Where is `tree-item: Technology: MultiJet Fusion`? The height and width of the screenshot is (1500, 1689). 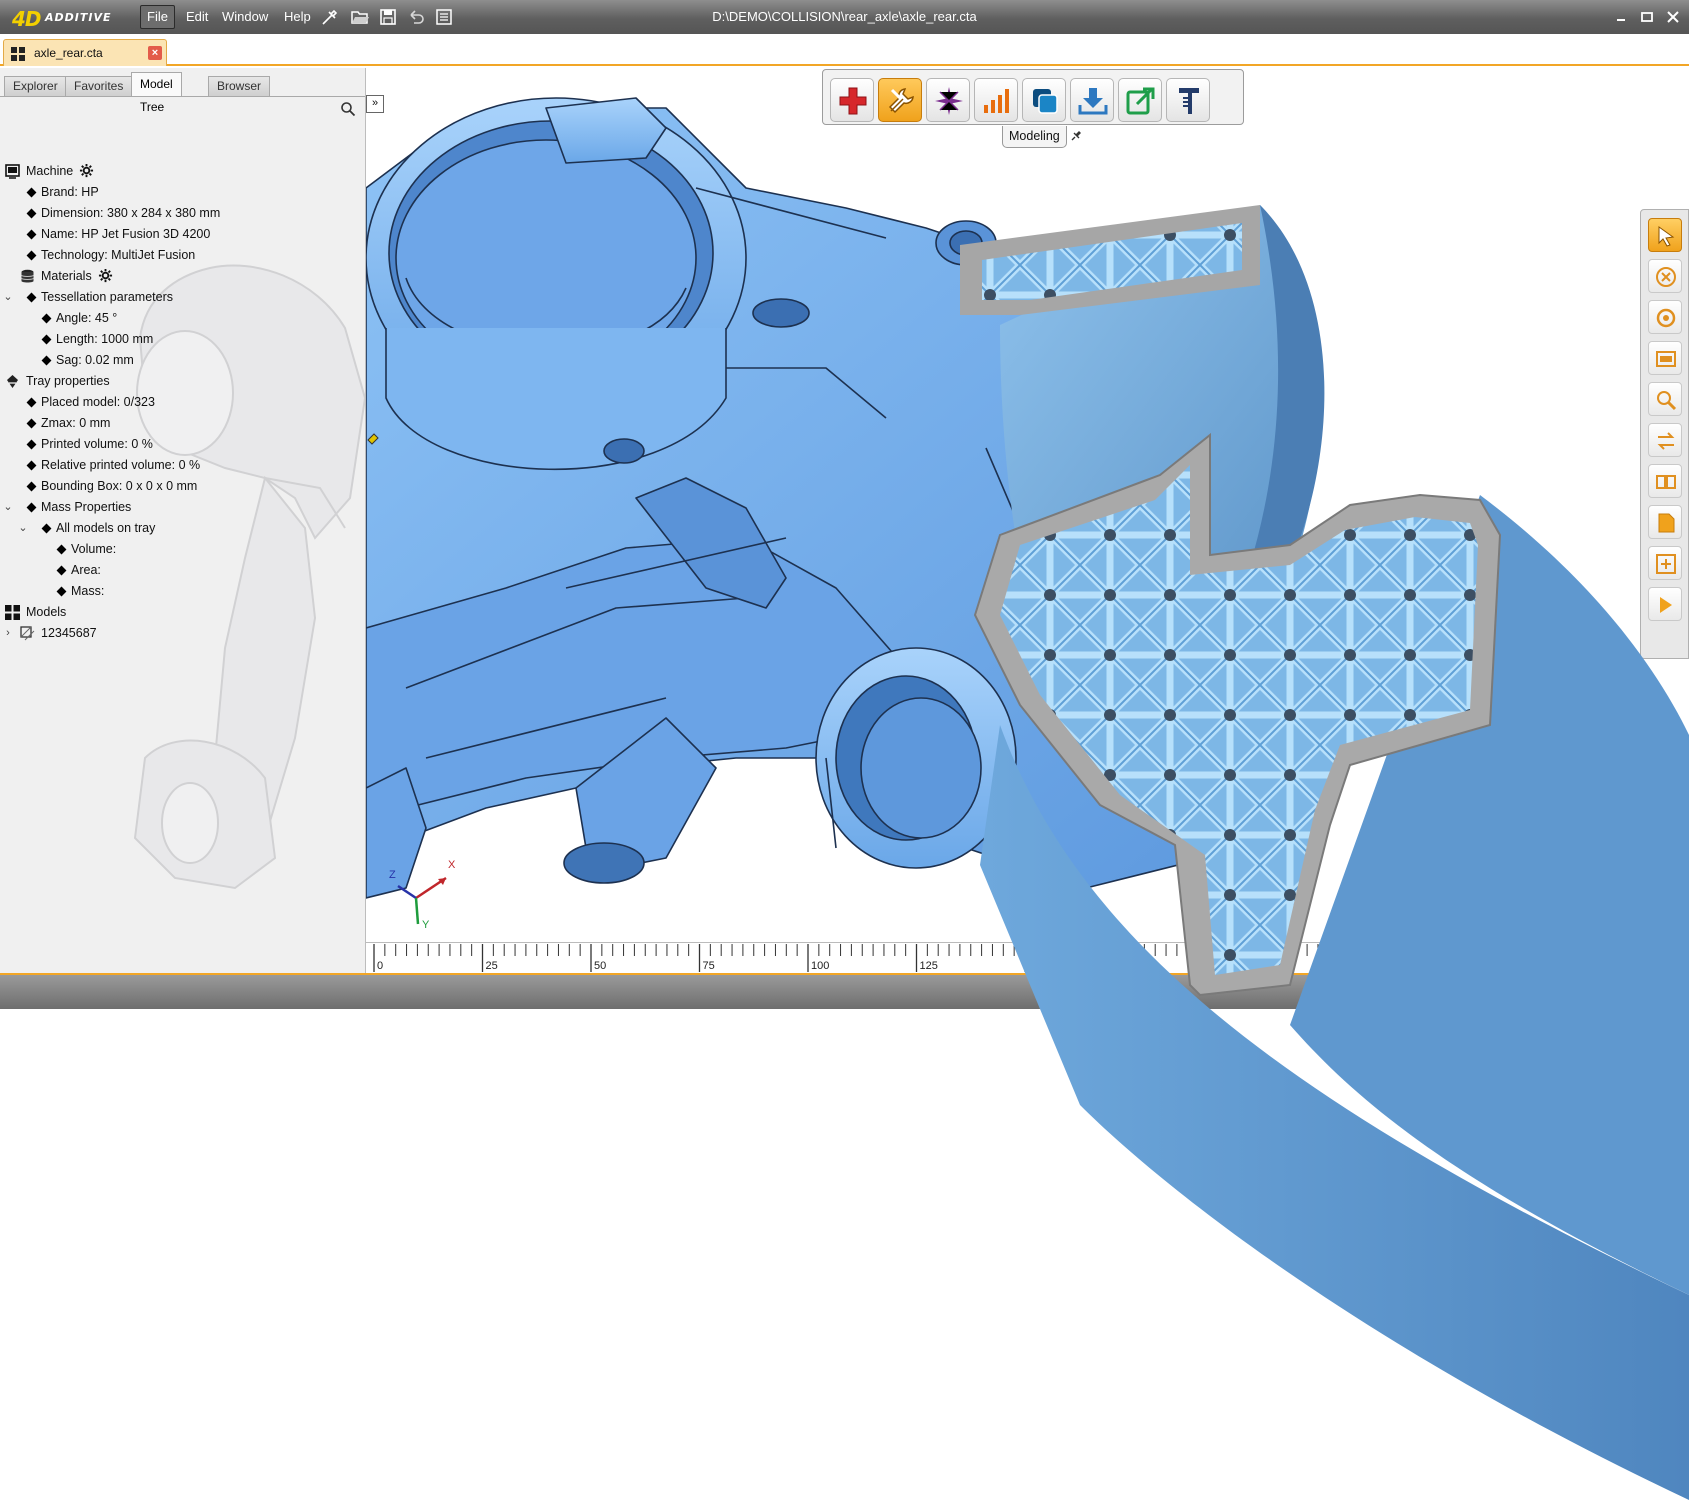
tree-item: Technology: MultiJet Fusion is located at coordinates (180, 255).